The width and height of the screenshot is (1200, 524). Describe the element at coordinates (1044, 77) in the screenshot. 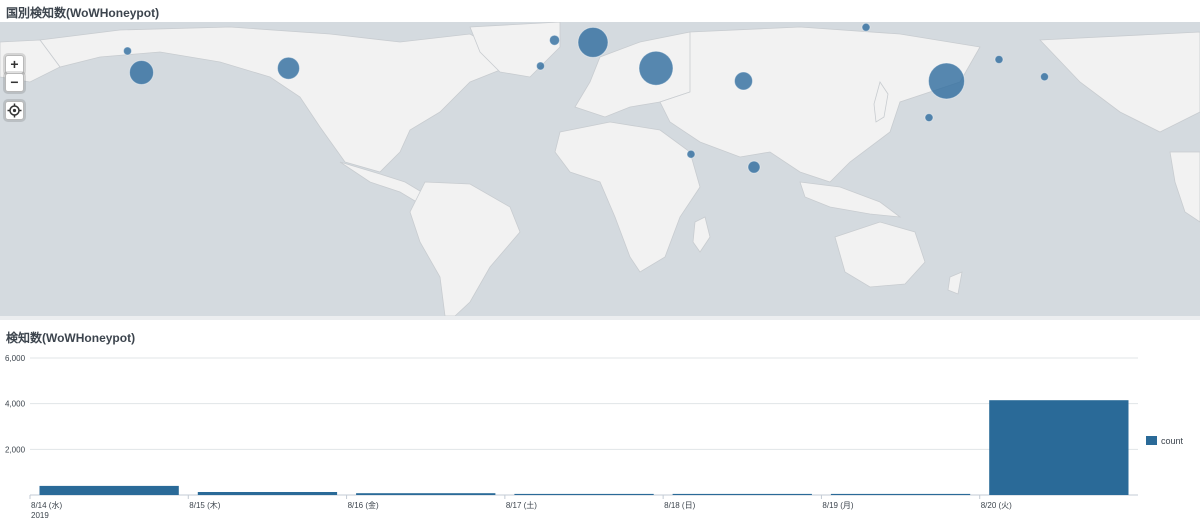

I see `map-bubble-japan` at that location.